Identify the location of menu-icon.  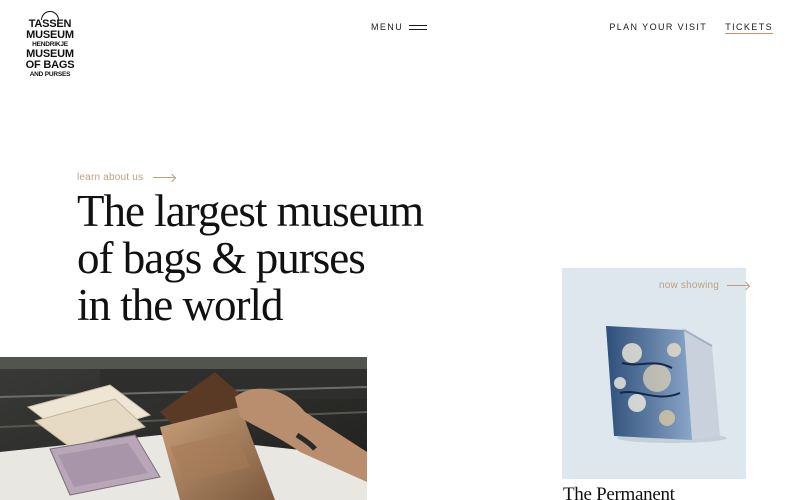
(418, 27).